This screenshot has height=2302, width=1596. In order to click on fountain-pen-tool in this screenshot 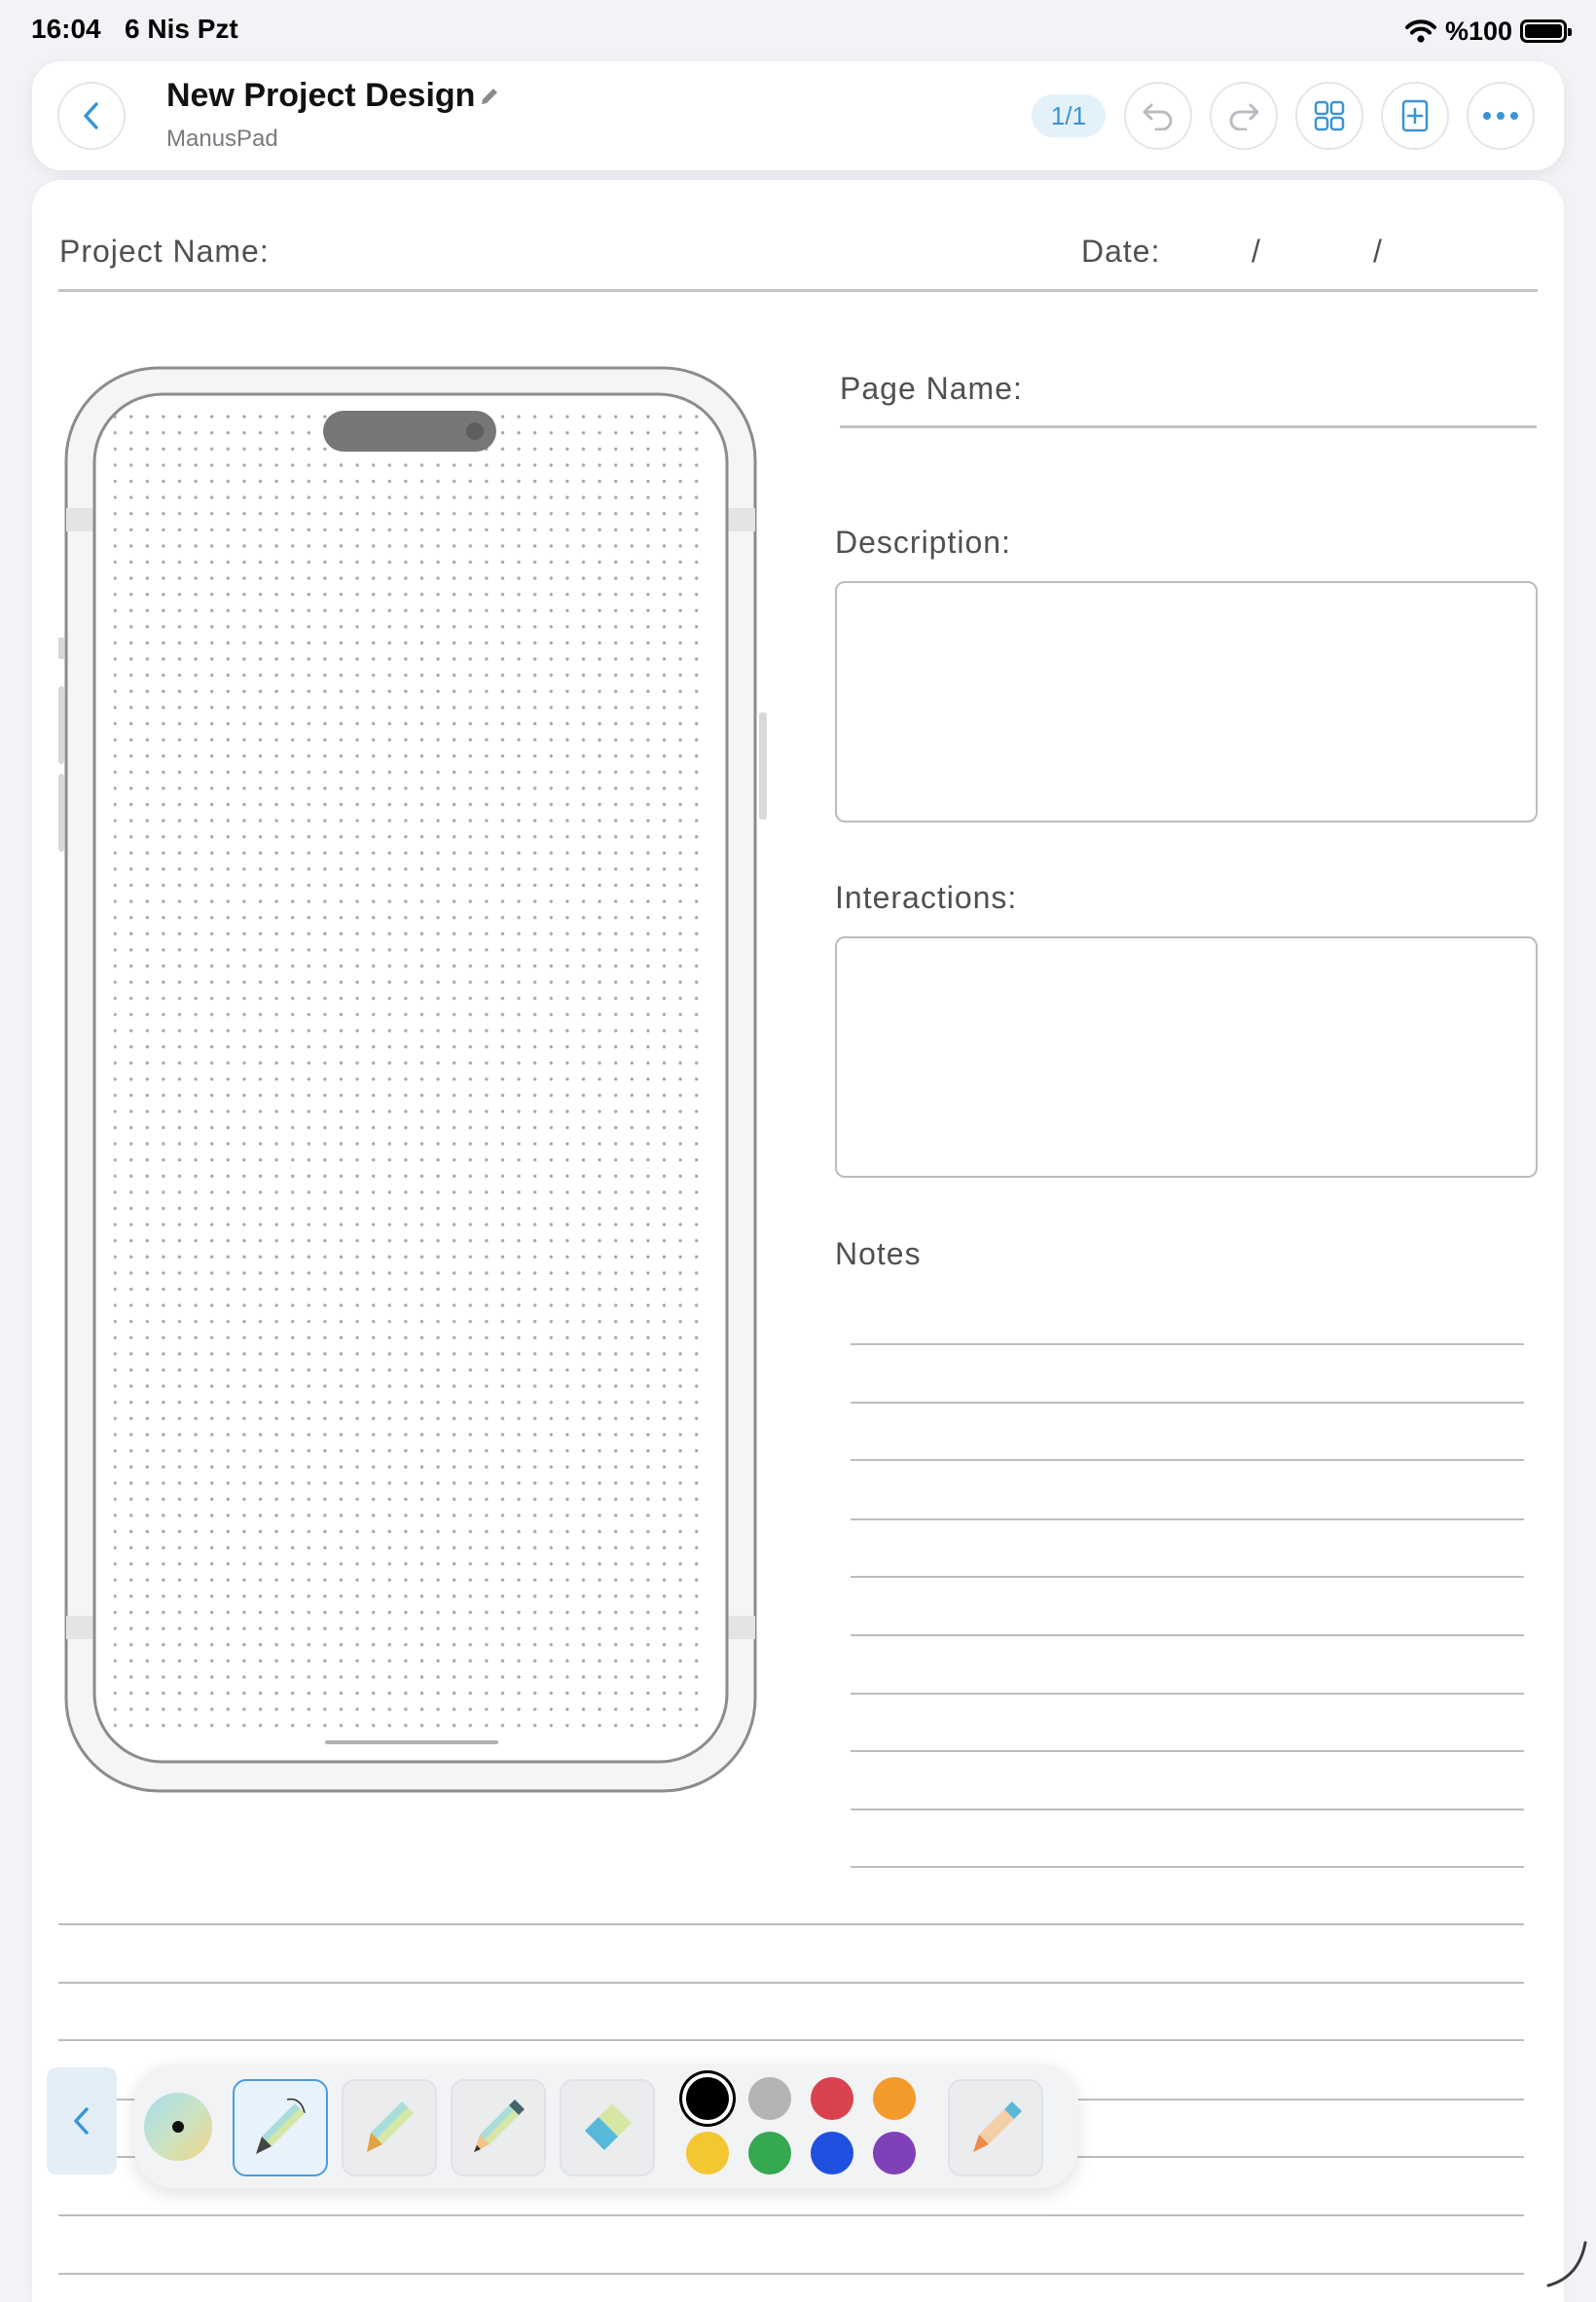, I will do `click(280, 2128)`.